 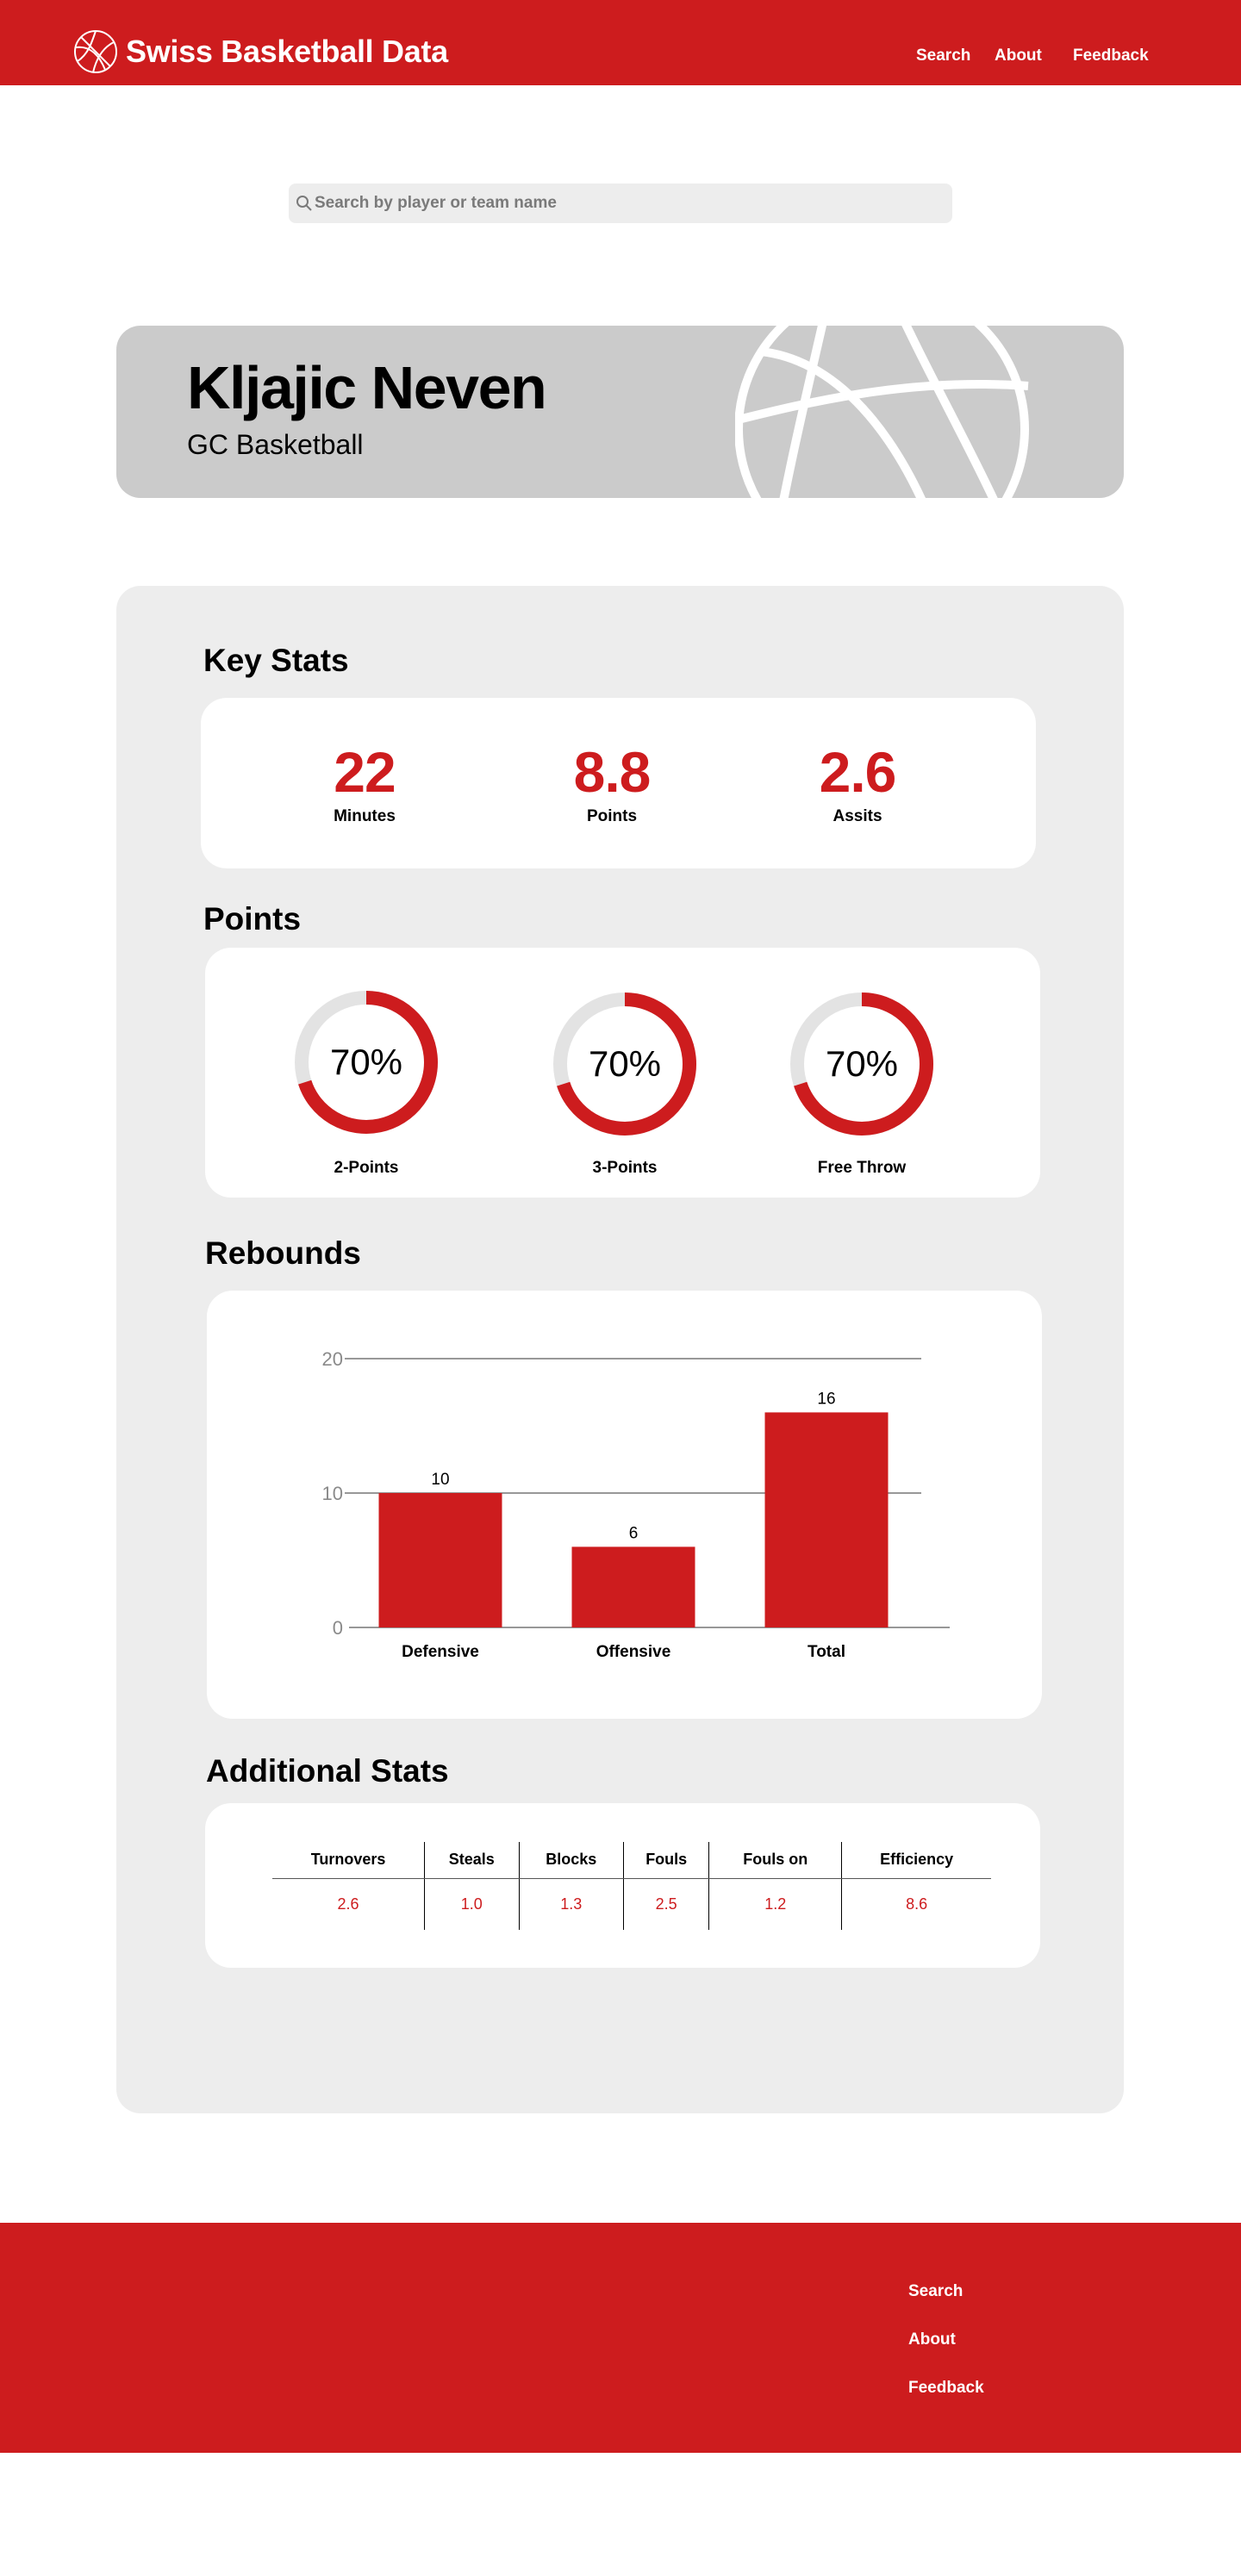 I want to click on player-name: Kljajic Neven, so click(x=367, y=388).